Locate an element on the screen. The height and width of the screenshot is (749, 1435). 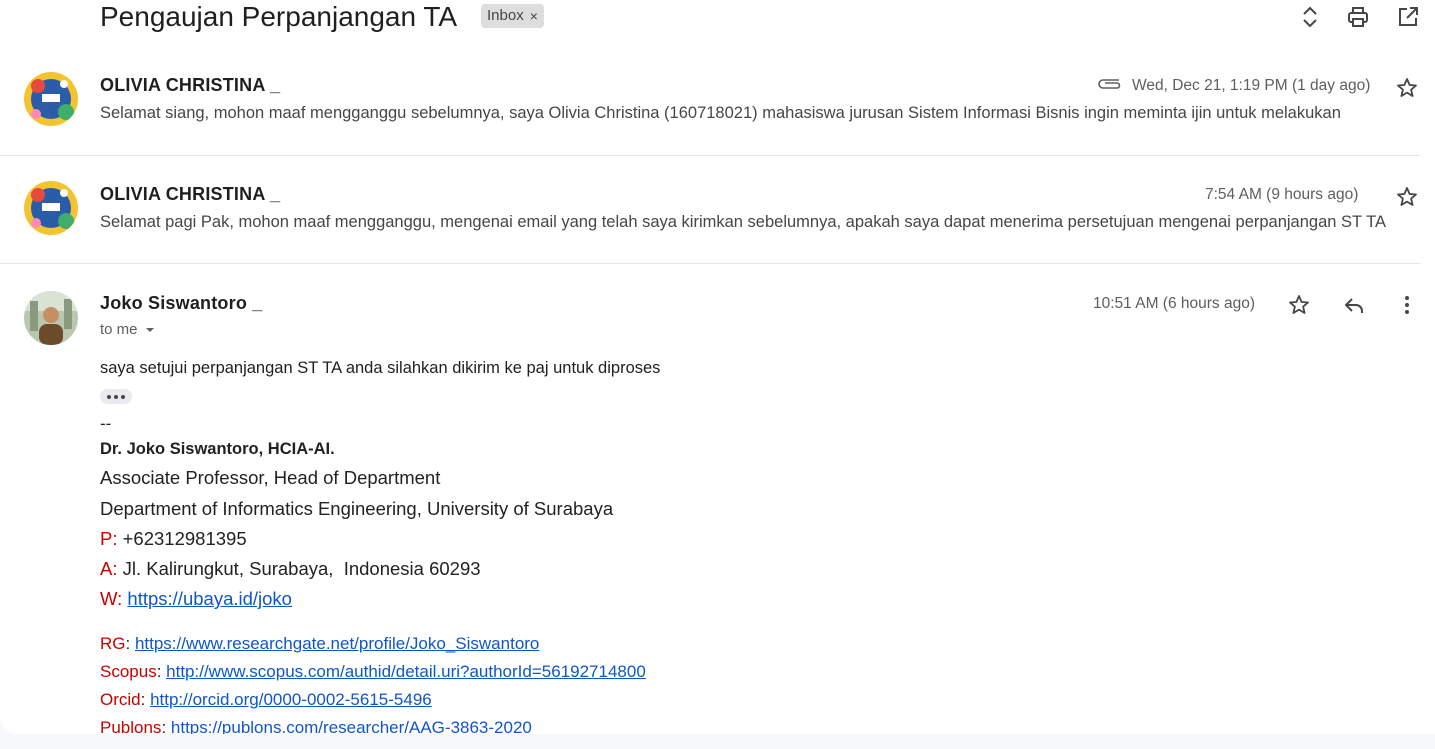
signature-web-line: W: https://ubaya.id/joko is located at coordinates (196, 599).